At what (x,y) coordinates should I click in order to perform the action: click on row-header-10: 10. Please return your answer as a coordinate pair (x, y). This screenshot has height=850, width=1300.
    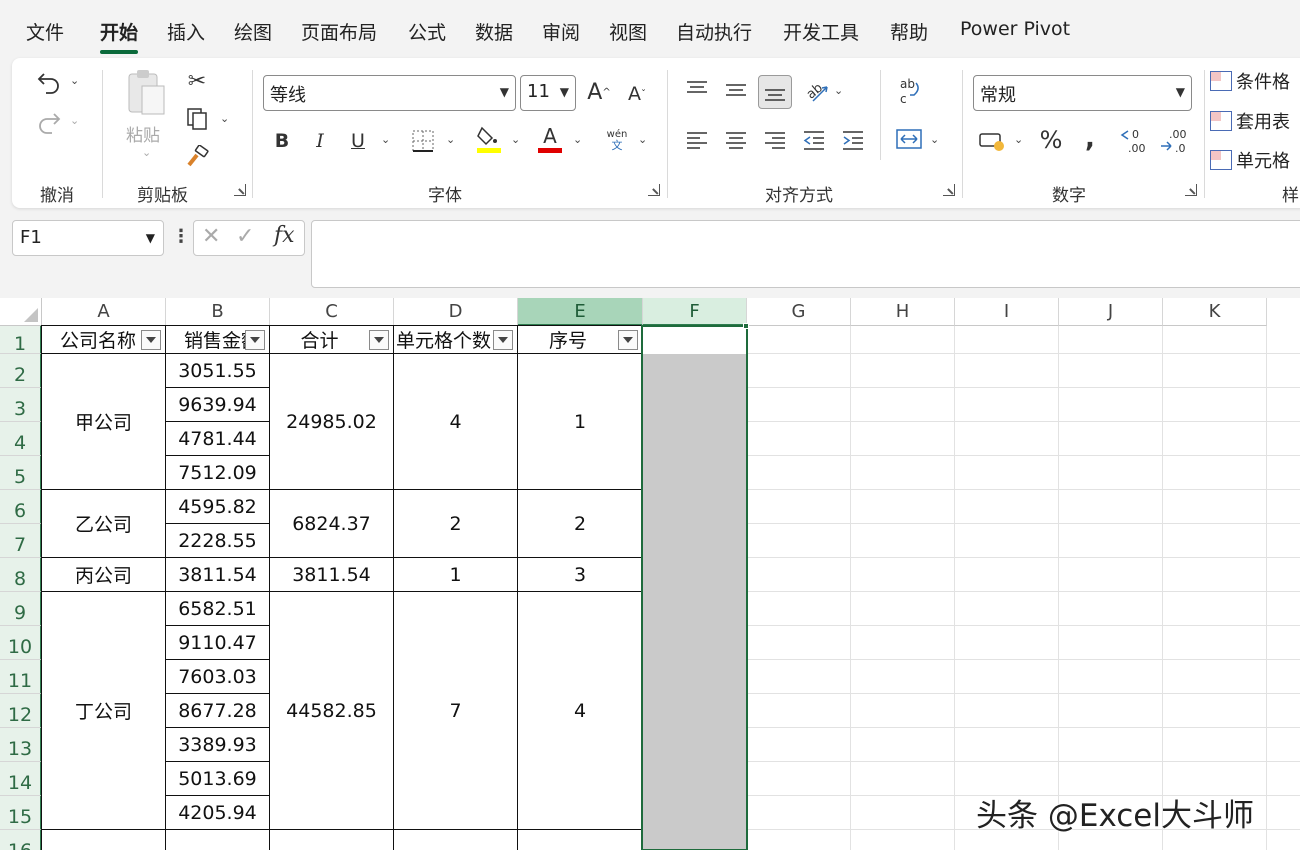
    Looking at the image, I should click on (21, 643).